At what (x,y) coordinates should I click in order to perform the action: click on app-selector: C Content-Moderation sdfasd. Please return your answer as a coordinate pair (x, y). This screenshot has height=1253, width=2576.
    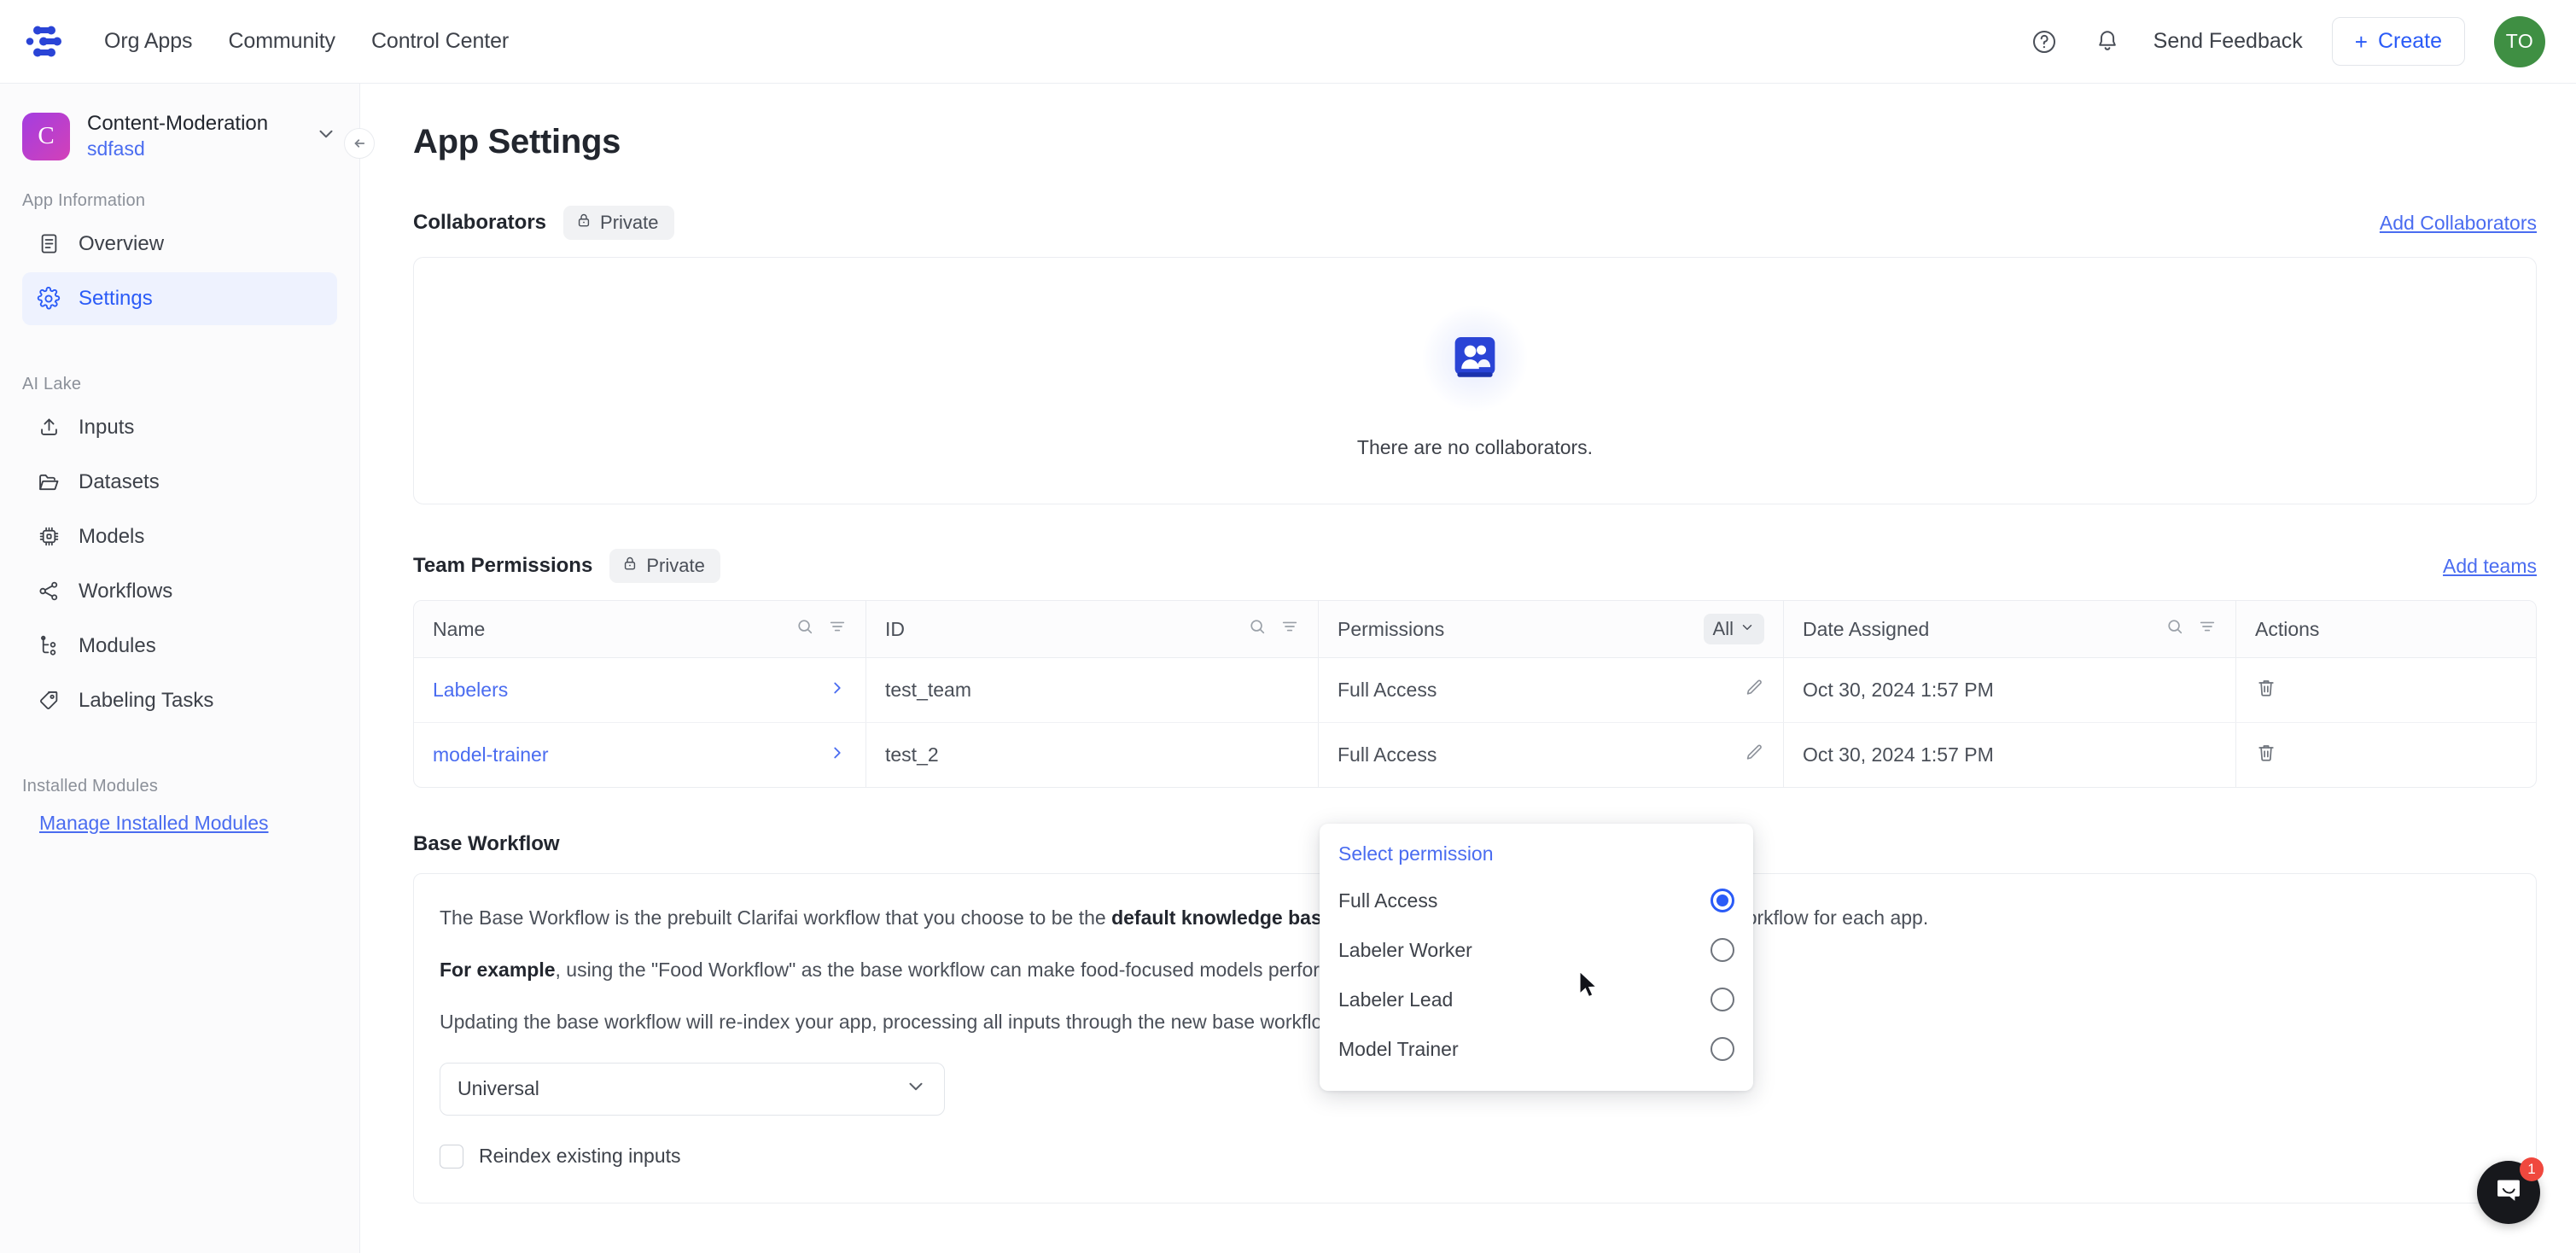
    Looking at the image, I should click on (179, 133).